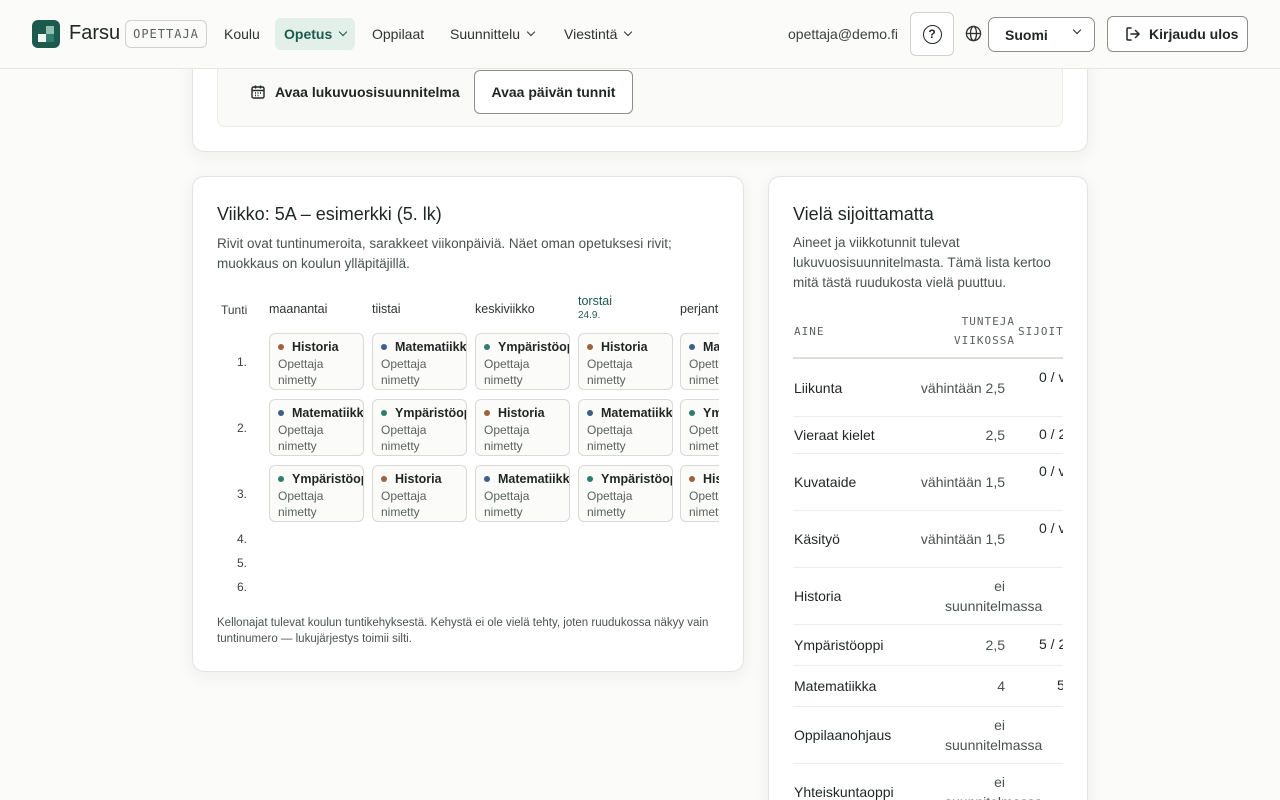  I want to click on column-header-placed: SIJOITETTU, so click(1040, 331).